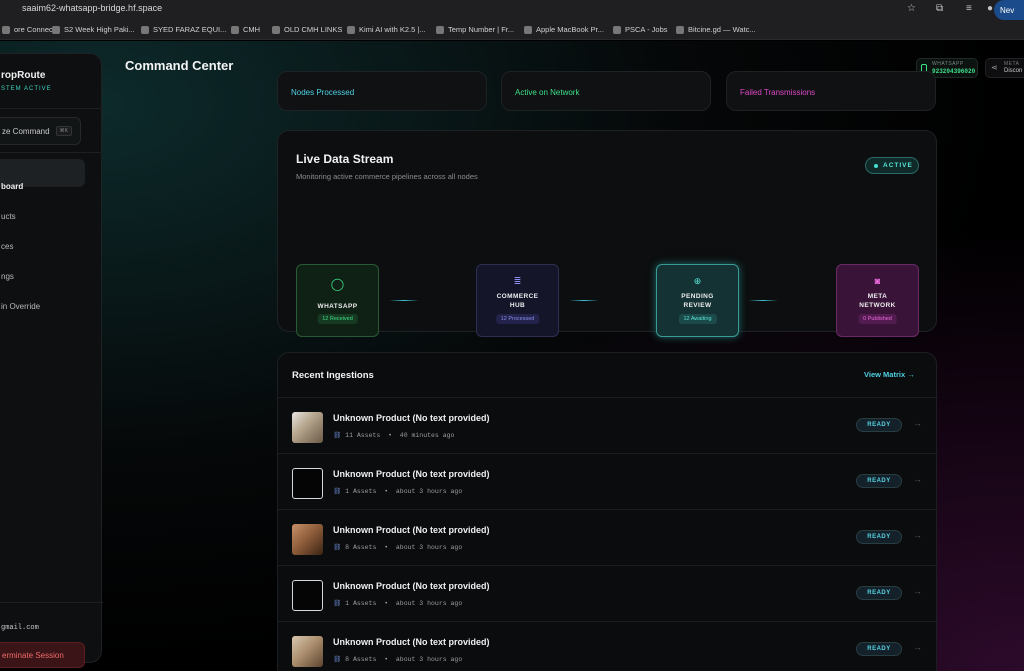 The width and height of the screenshot is (1024, 671). Describe the element at coordinates (969, 8) in the screenshot. I see `media-icon: ≡` at that location.